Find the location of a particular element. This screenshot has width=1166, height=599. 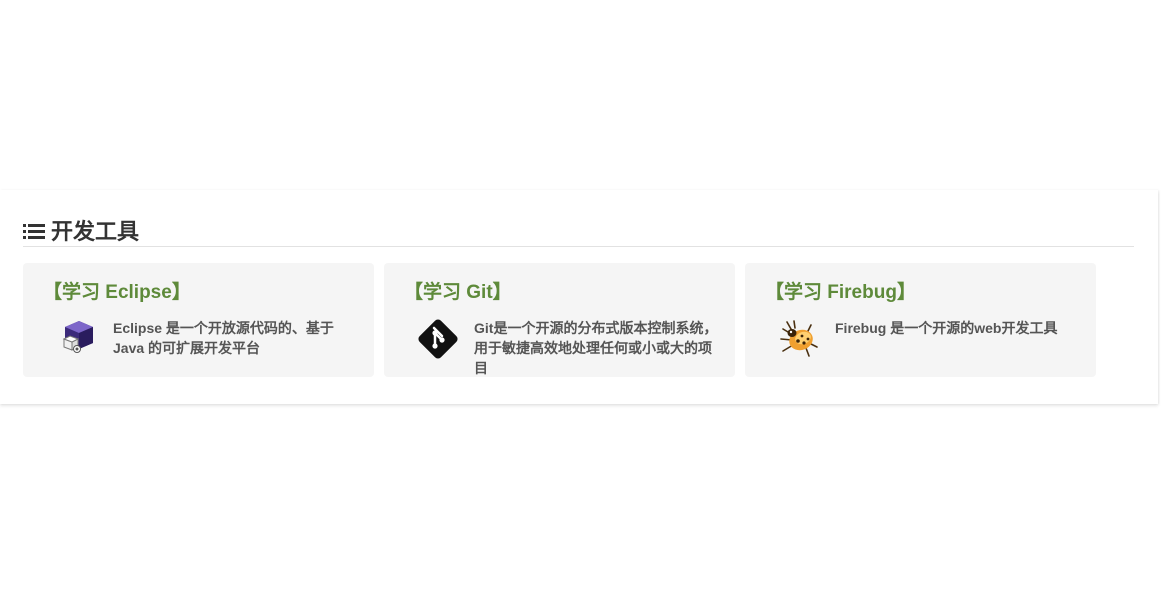

card-description-git: Git是一个开源的分布式版本控制系统，用于敏捷高效地处理任何或小或大的项目 is located at coordinates (596, 348).